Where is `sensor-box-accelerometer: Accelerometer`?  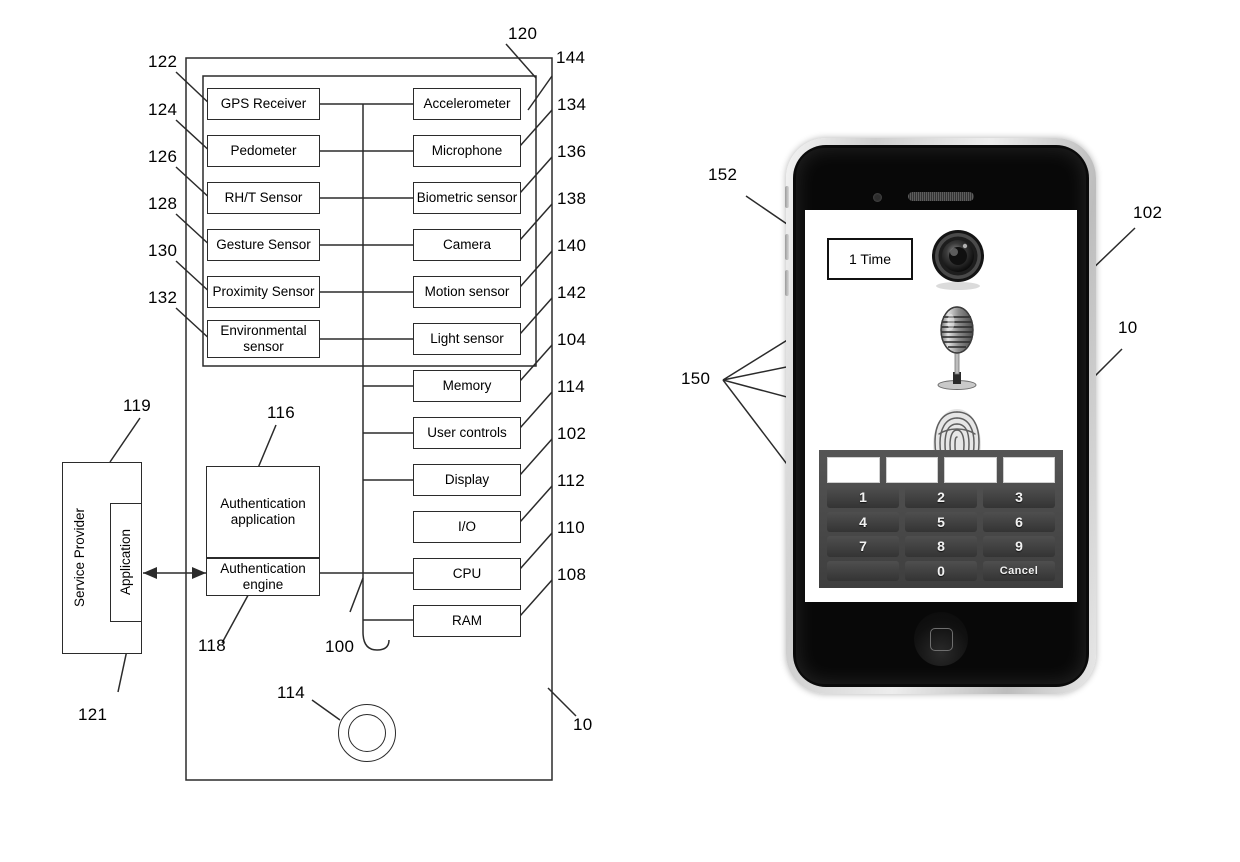 sensor-box-accelerometer: Accelerometer is located at coordinates (467, 104).